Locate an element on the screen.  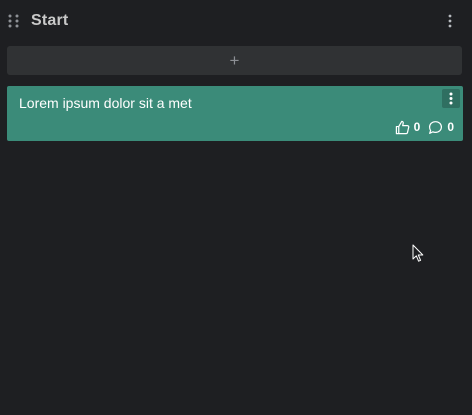
card-title: Lorem ipsum dolor sit a met is located at coordinates (105, 103).